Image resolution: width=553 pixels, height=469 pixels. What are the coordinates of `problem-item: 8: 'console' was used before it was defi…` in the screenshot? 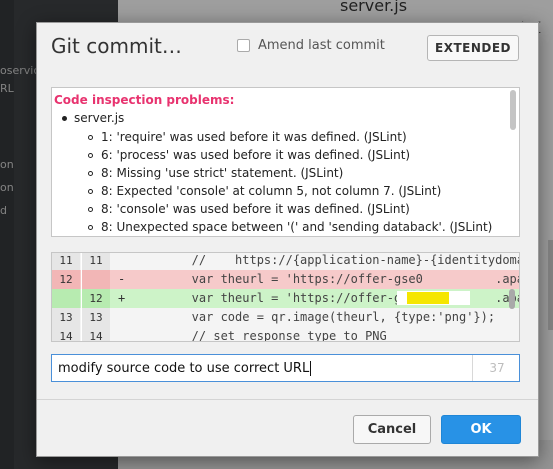 It's located at (249, 209).